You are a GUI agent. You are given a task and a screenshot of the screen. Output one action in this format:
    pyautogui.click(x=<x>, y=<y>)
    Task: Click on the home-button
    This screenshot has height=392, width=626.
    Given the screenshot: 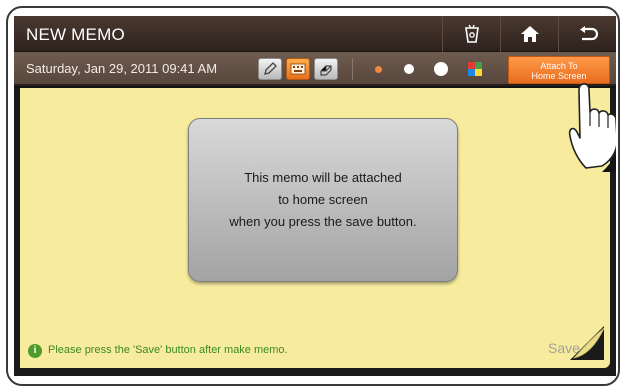 What is the action you would take?
    pyautogui.click(x=529, y=34)
    